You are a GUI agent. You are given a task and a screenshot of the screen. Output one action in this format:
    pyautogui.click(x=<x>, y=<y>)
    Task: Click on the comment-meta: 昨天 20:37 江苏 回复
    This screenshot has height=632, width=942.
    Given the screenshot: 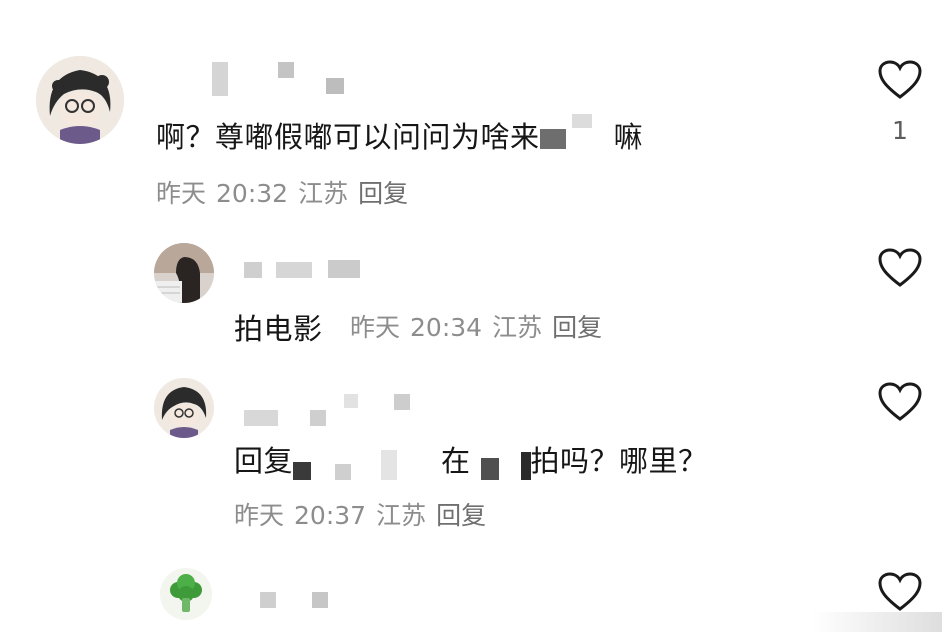 What is the action you would take?
    pyautogui.click(x=365, y=514)
    